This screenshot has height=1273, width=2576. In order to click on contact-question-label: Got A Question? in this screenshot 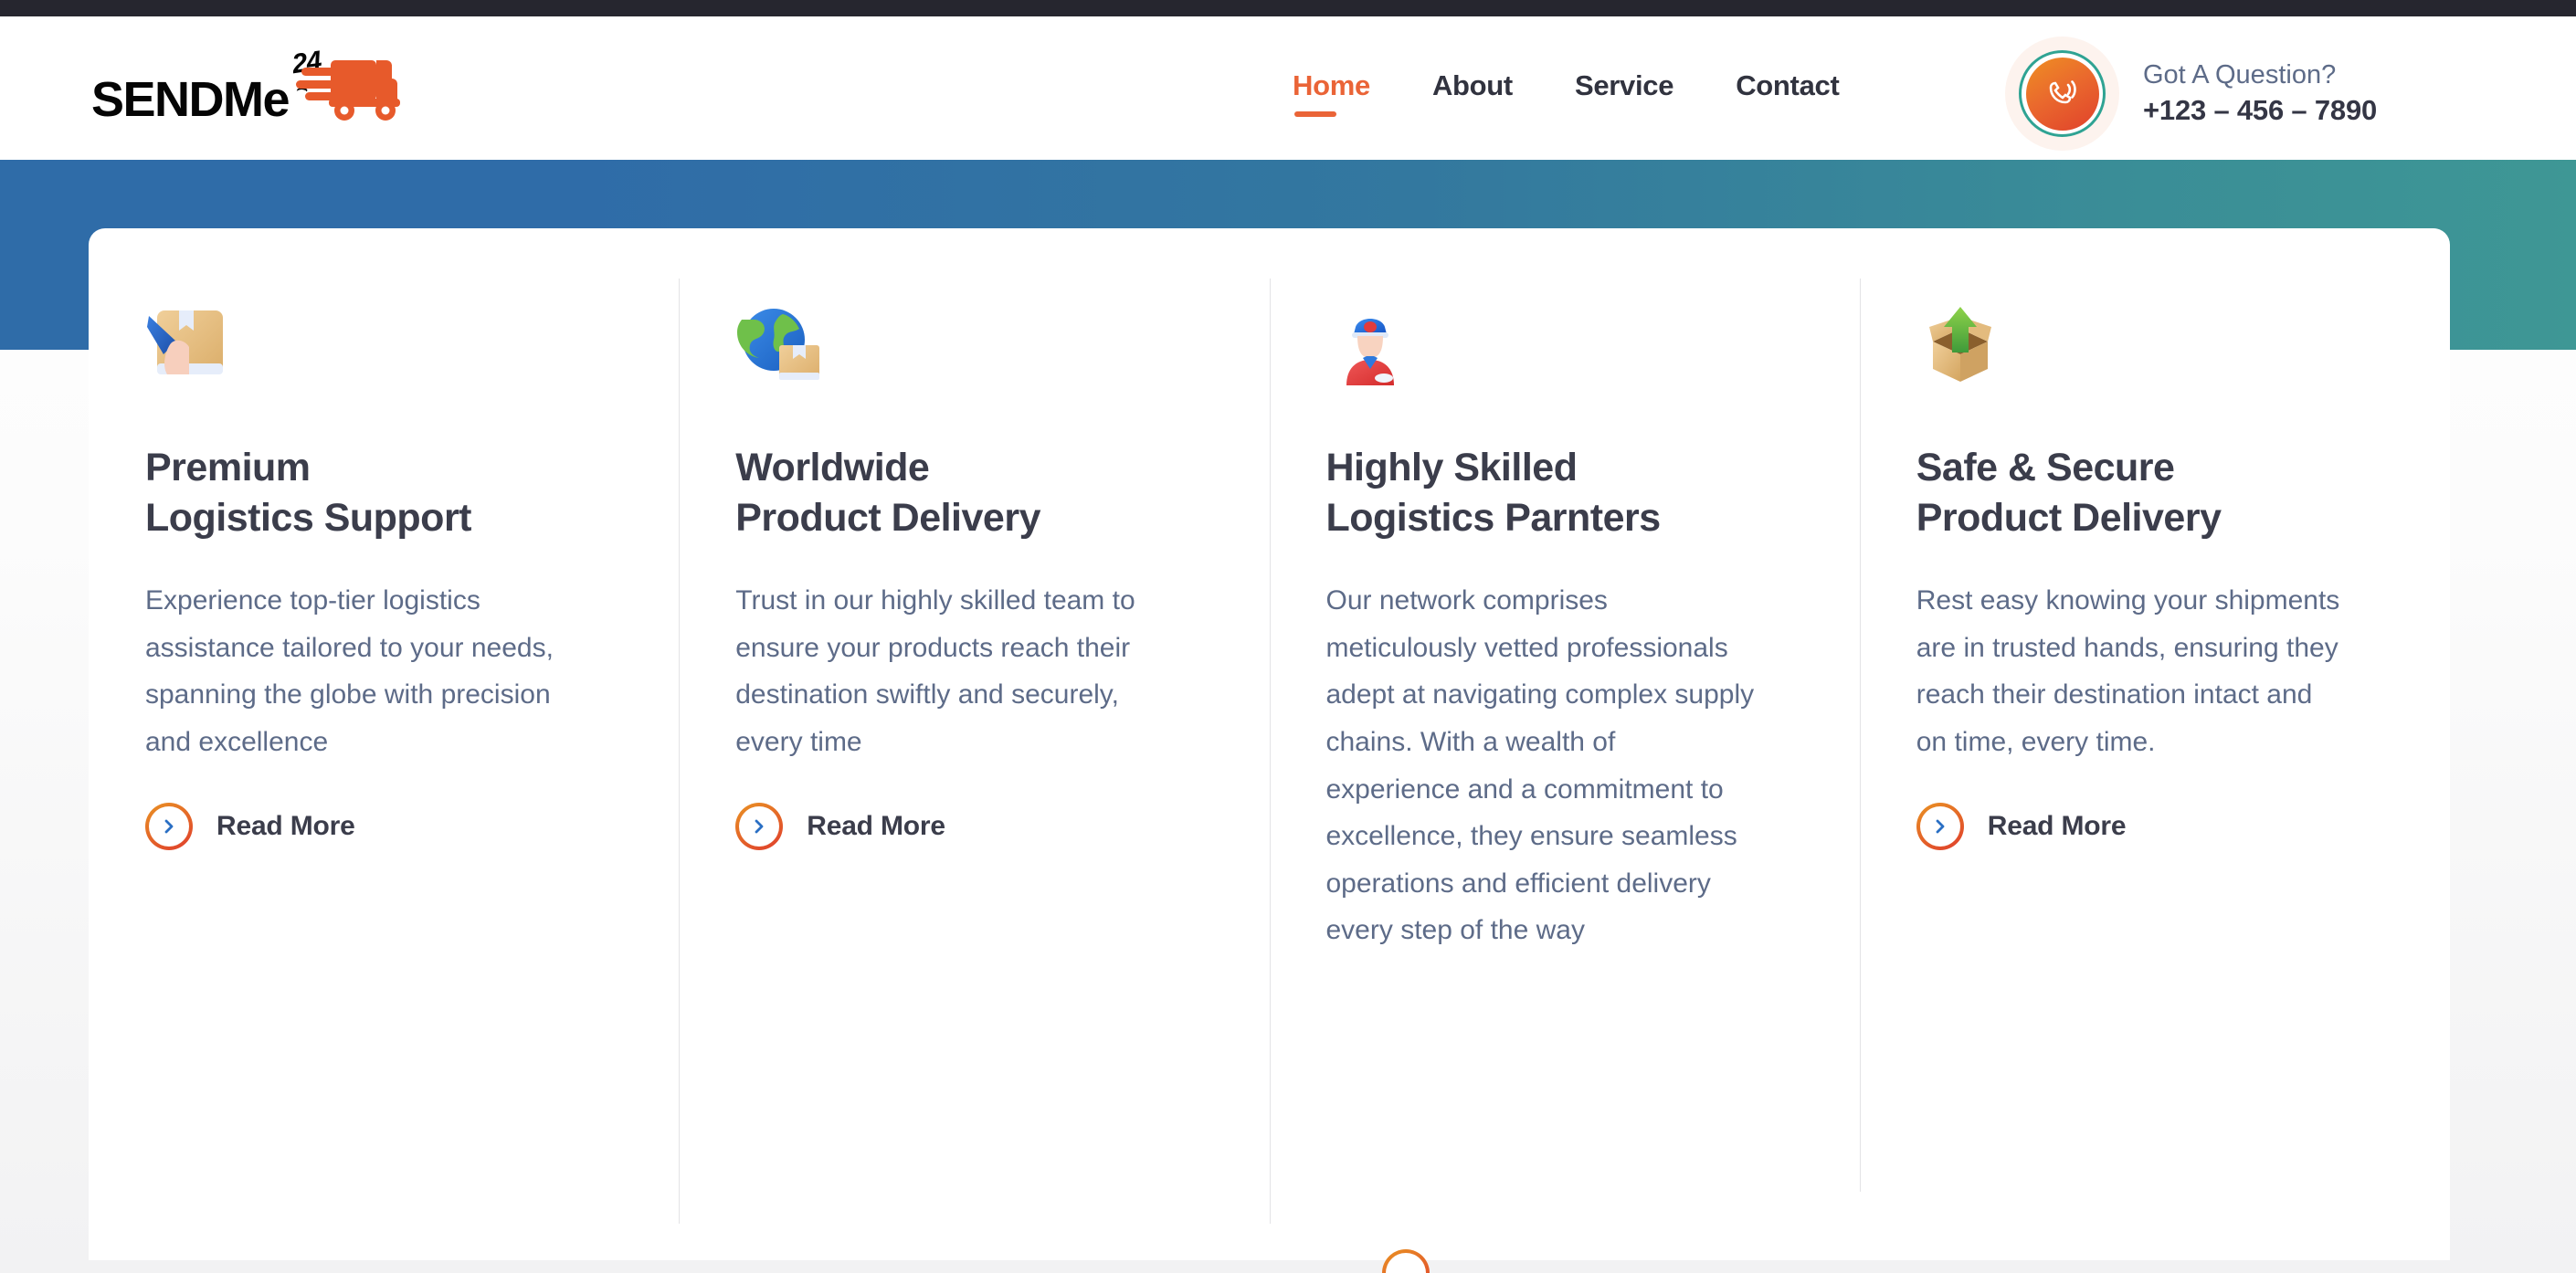, I will do `click(2240, 75)`.